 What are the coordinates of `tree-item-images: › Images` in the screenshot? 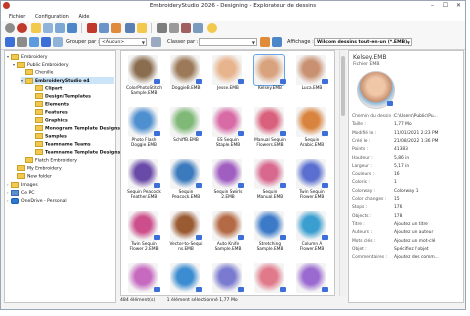 It's located at (22, 184).